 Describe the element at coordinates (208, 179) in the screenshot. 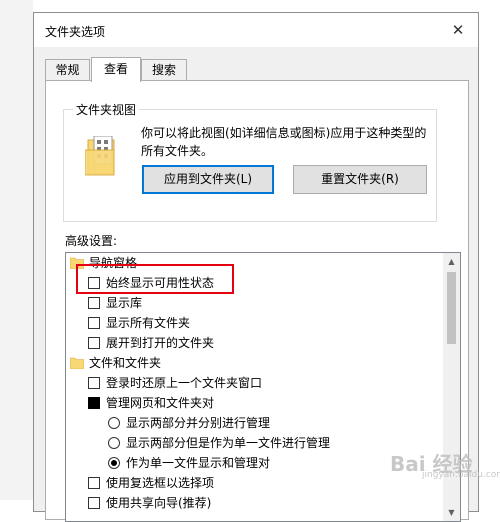

I see `apply-to-folders-button: 应用到文件夹(L)` at that location.